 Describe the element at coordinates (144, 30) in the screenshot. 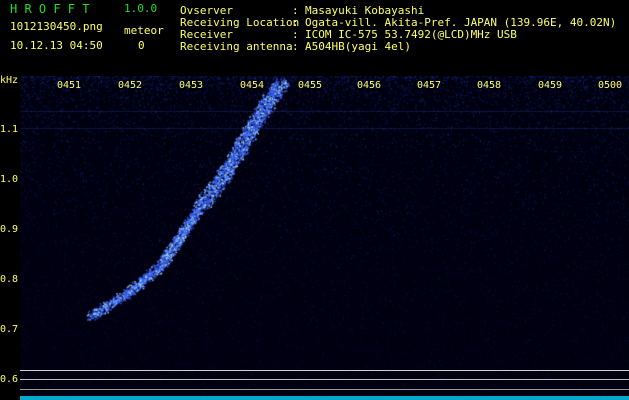

I see `meteor-label: meteor` at that location.